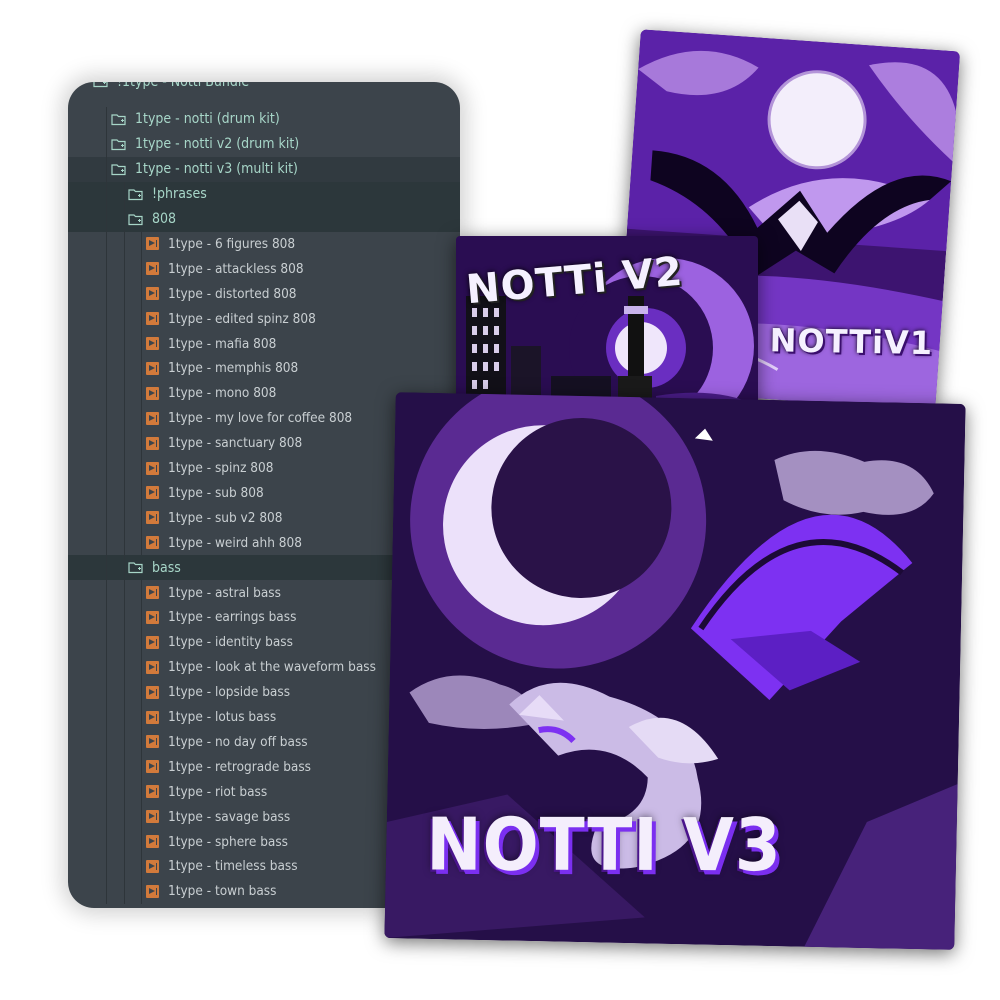 The width and height of the screenshot is (1000, 1000). What do you see at coordinates (217, 144) in the screenshot?
I see `row-label: 1type - notti v2 (drum kit)` at bounding box center [217, 144].